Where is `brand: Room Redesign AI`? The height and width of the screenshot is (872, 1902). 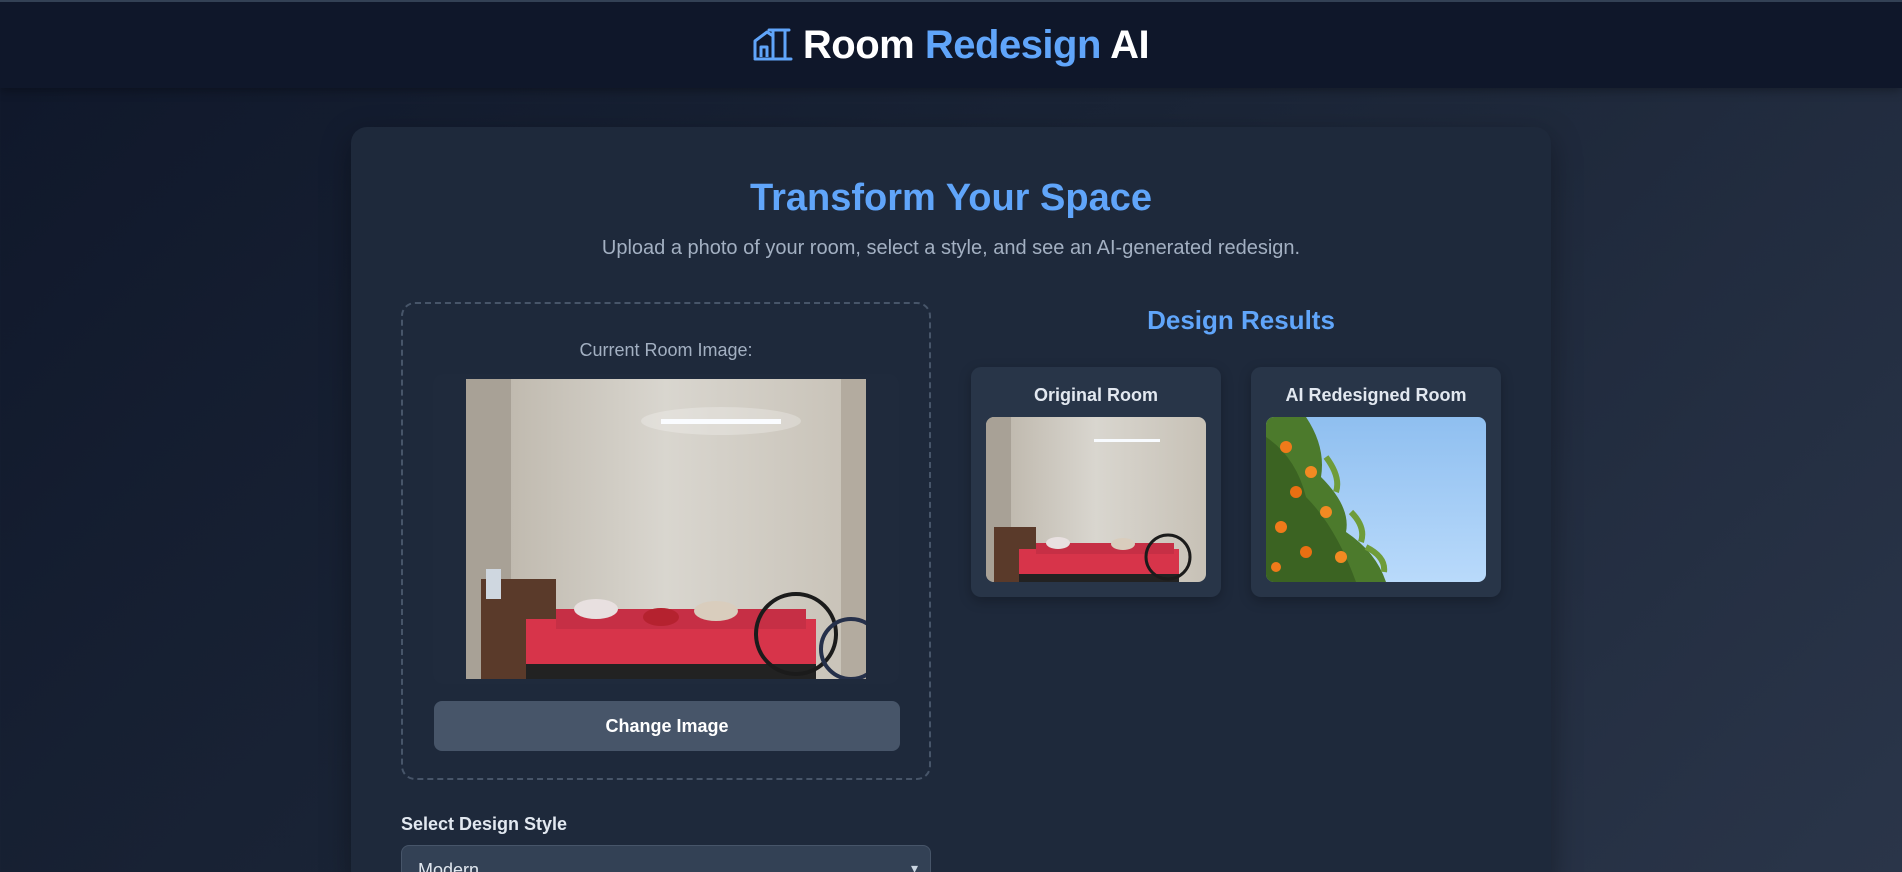
brand: Room Redesign AI is located at coordinates (951, 45).